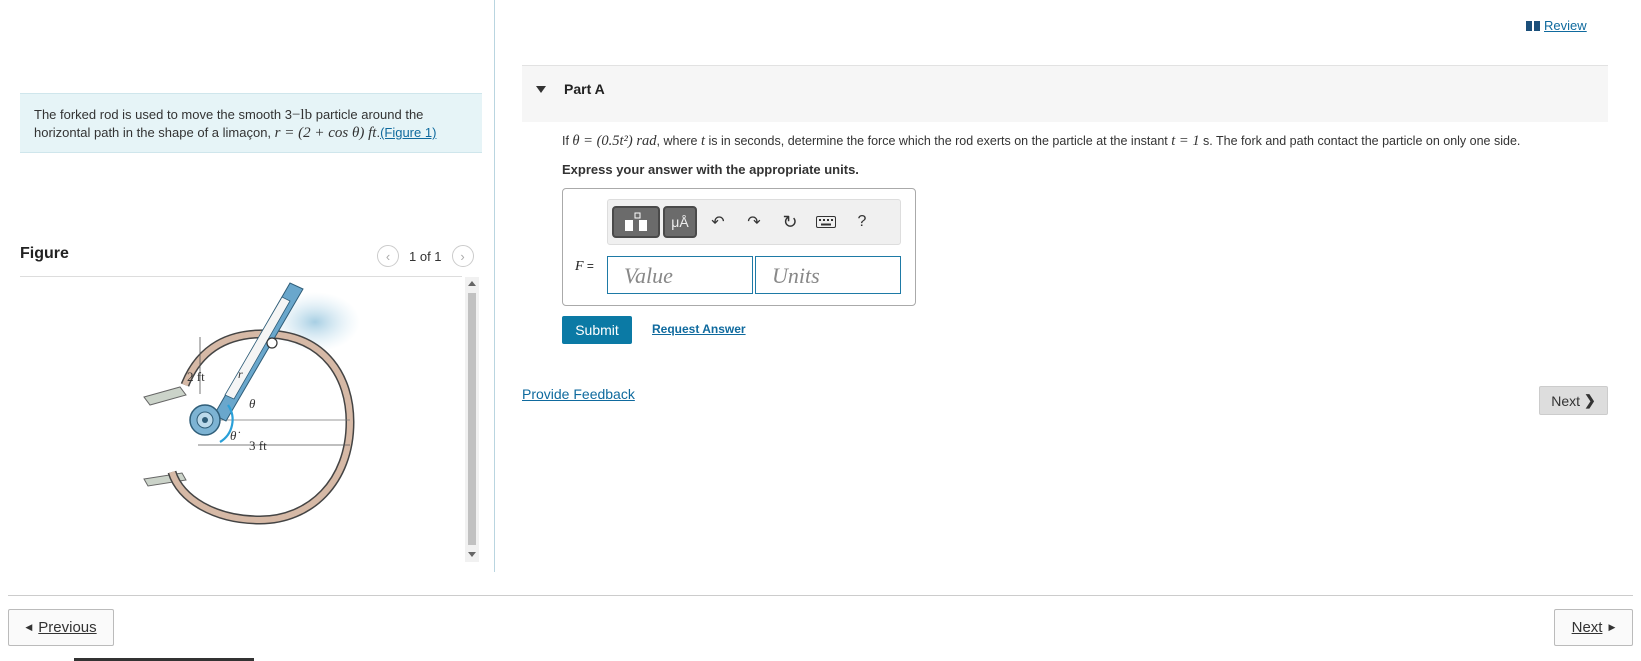  I want to click on chevron-right-icon: ›, so click(462, 256).